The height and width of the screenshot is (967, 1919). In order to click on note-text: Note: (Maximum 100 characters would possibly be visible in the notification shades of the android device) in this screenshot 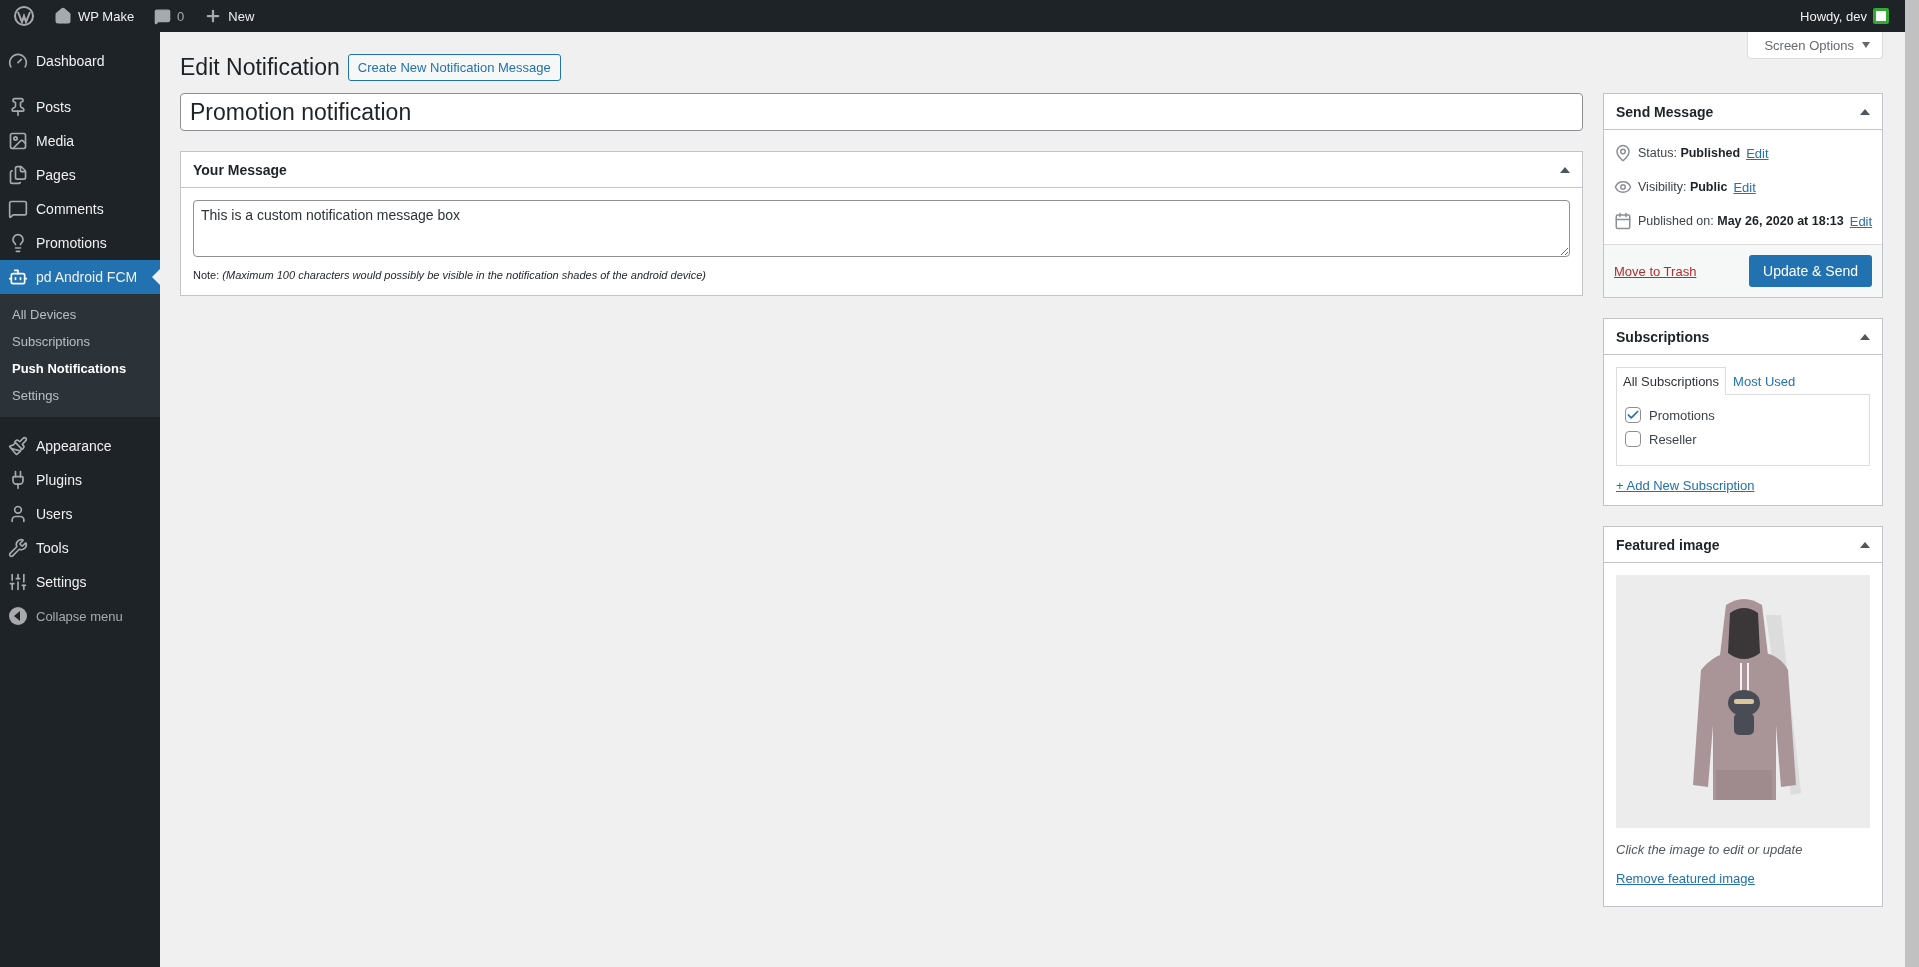, I will do `click(450, 275)`.